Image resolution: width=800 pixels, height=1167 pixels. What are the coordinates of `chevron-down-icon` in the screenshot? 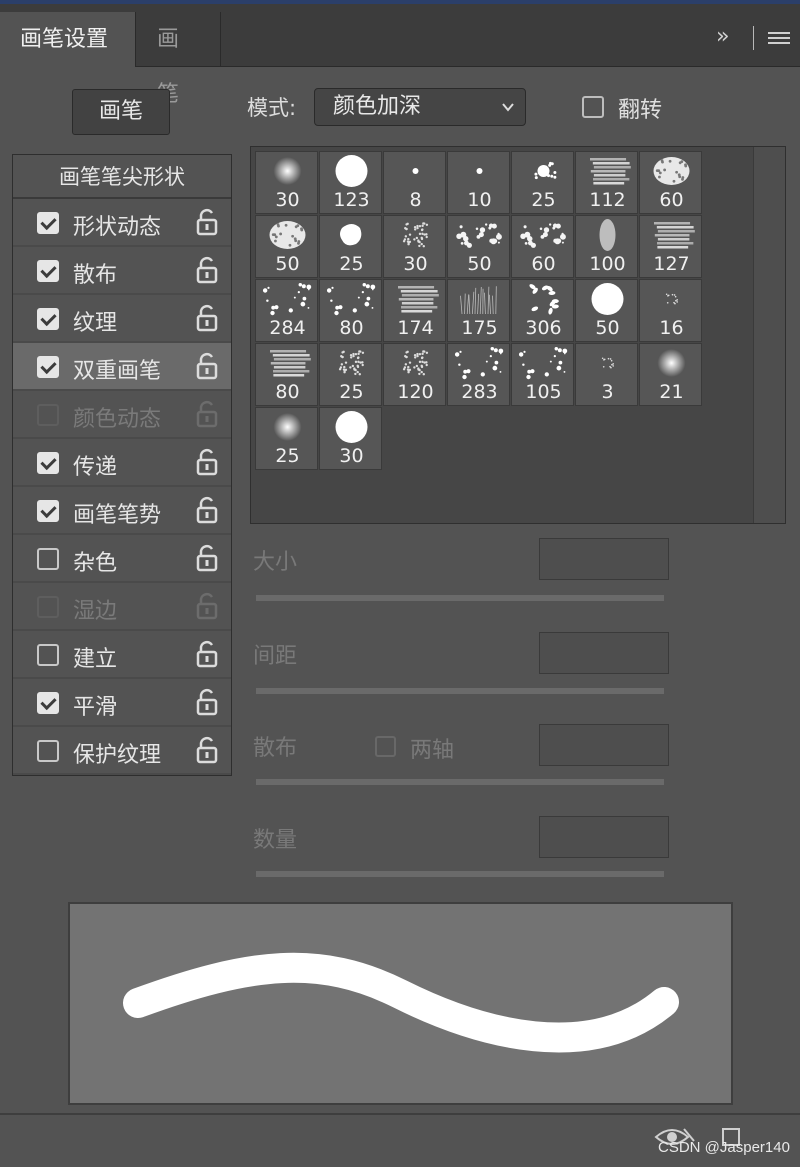 It's located at (508, 114).